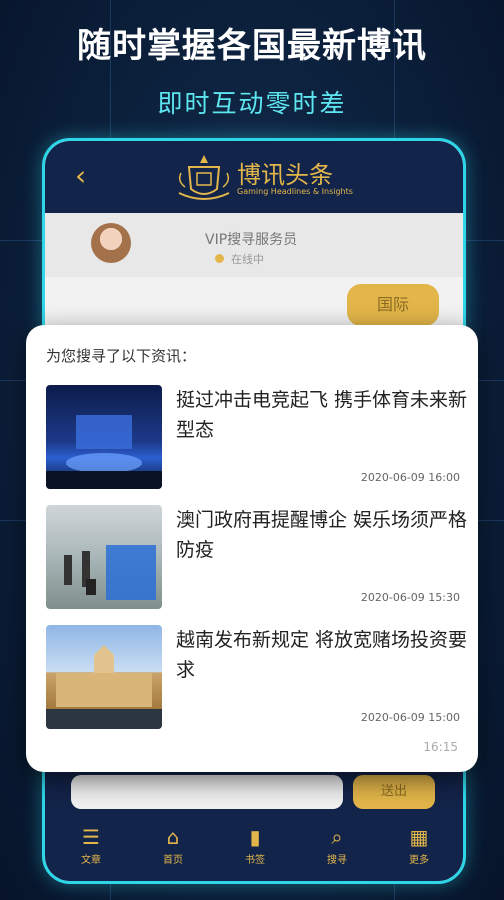 The image size is (504, 900). I want to click on tab-label: 更多, so click(419, 860).